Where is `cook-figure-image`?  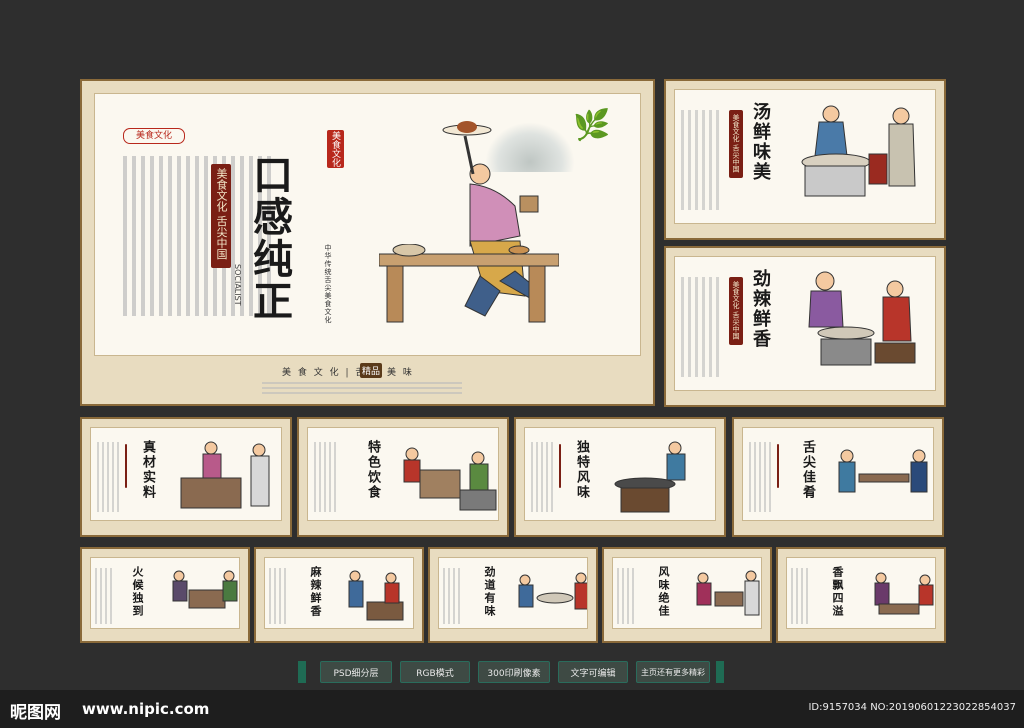 cook-figure-image is located at coordinates (861, 151).